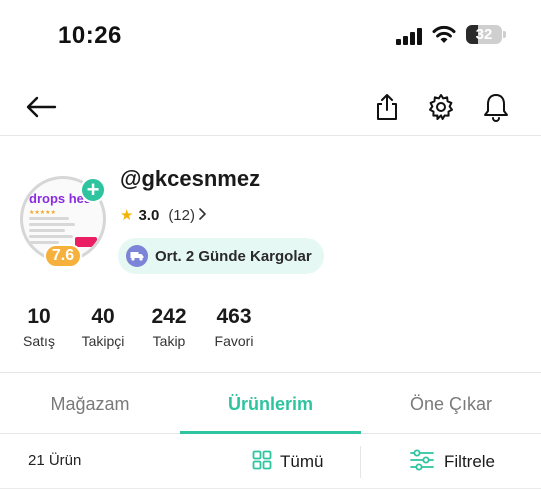  I want to click on filter-button-label: Filtrele, so click(470, 461).